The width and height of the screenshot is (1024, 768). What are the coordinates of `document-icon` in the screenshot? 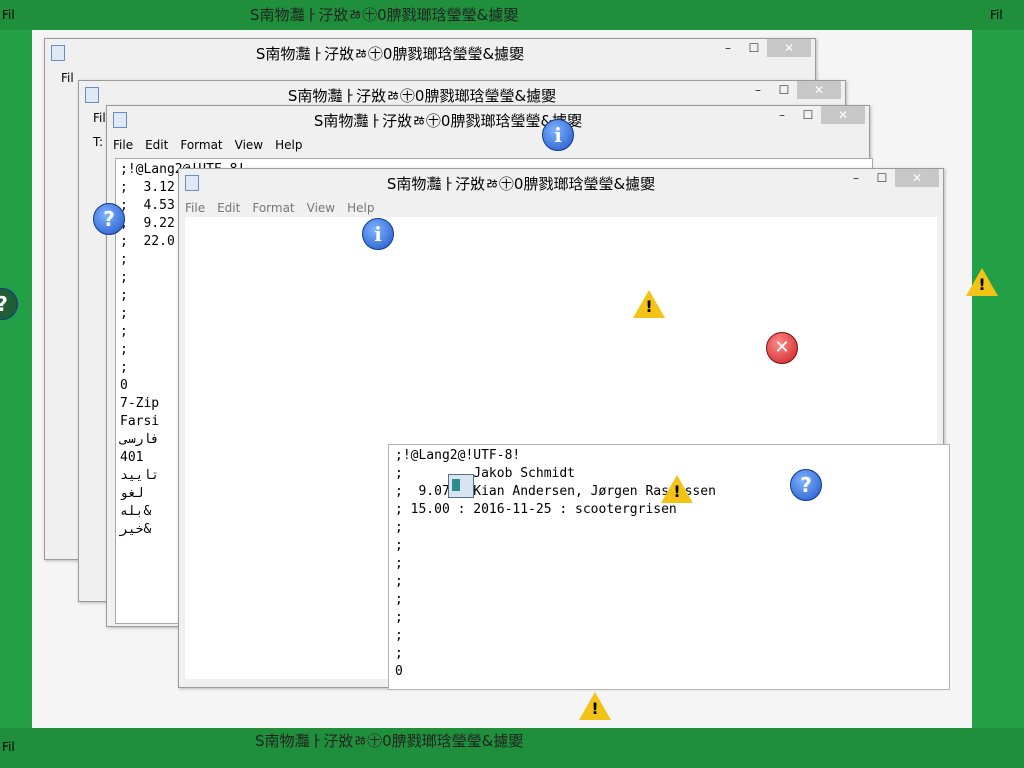 It's located at (461, 486).